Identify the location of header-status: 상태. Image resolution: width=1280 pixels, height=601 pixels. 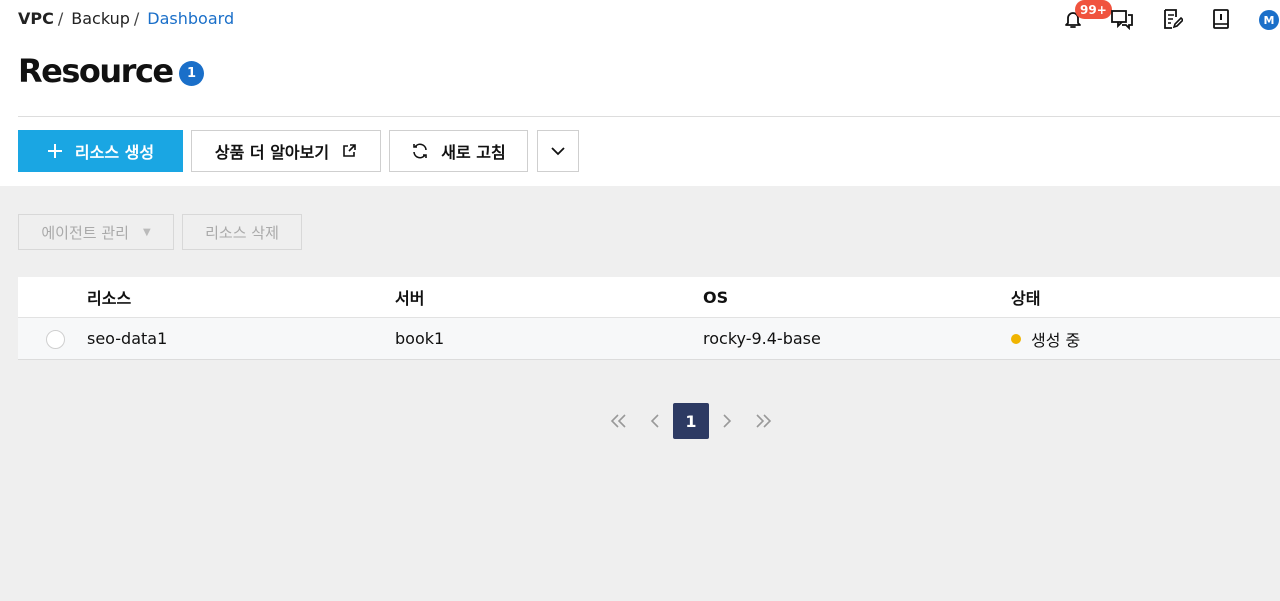
(1025, 297).